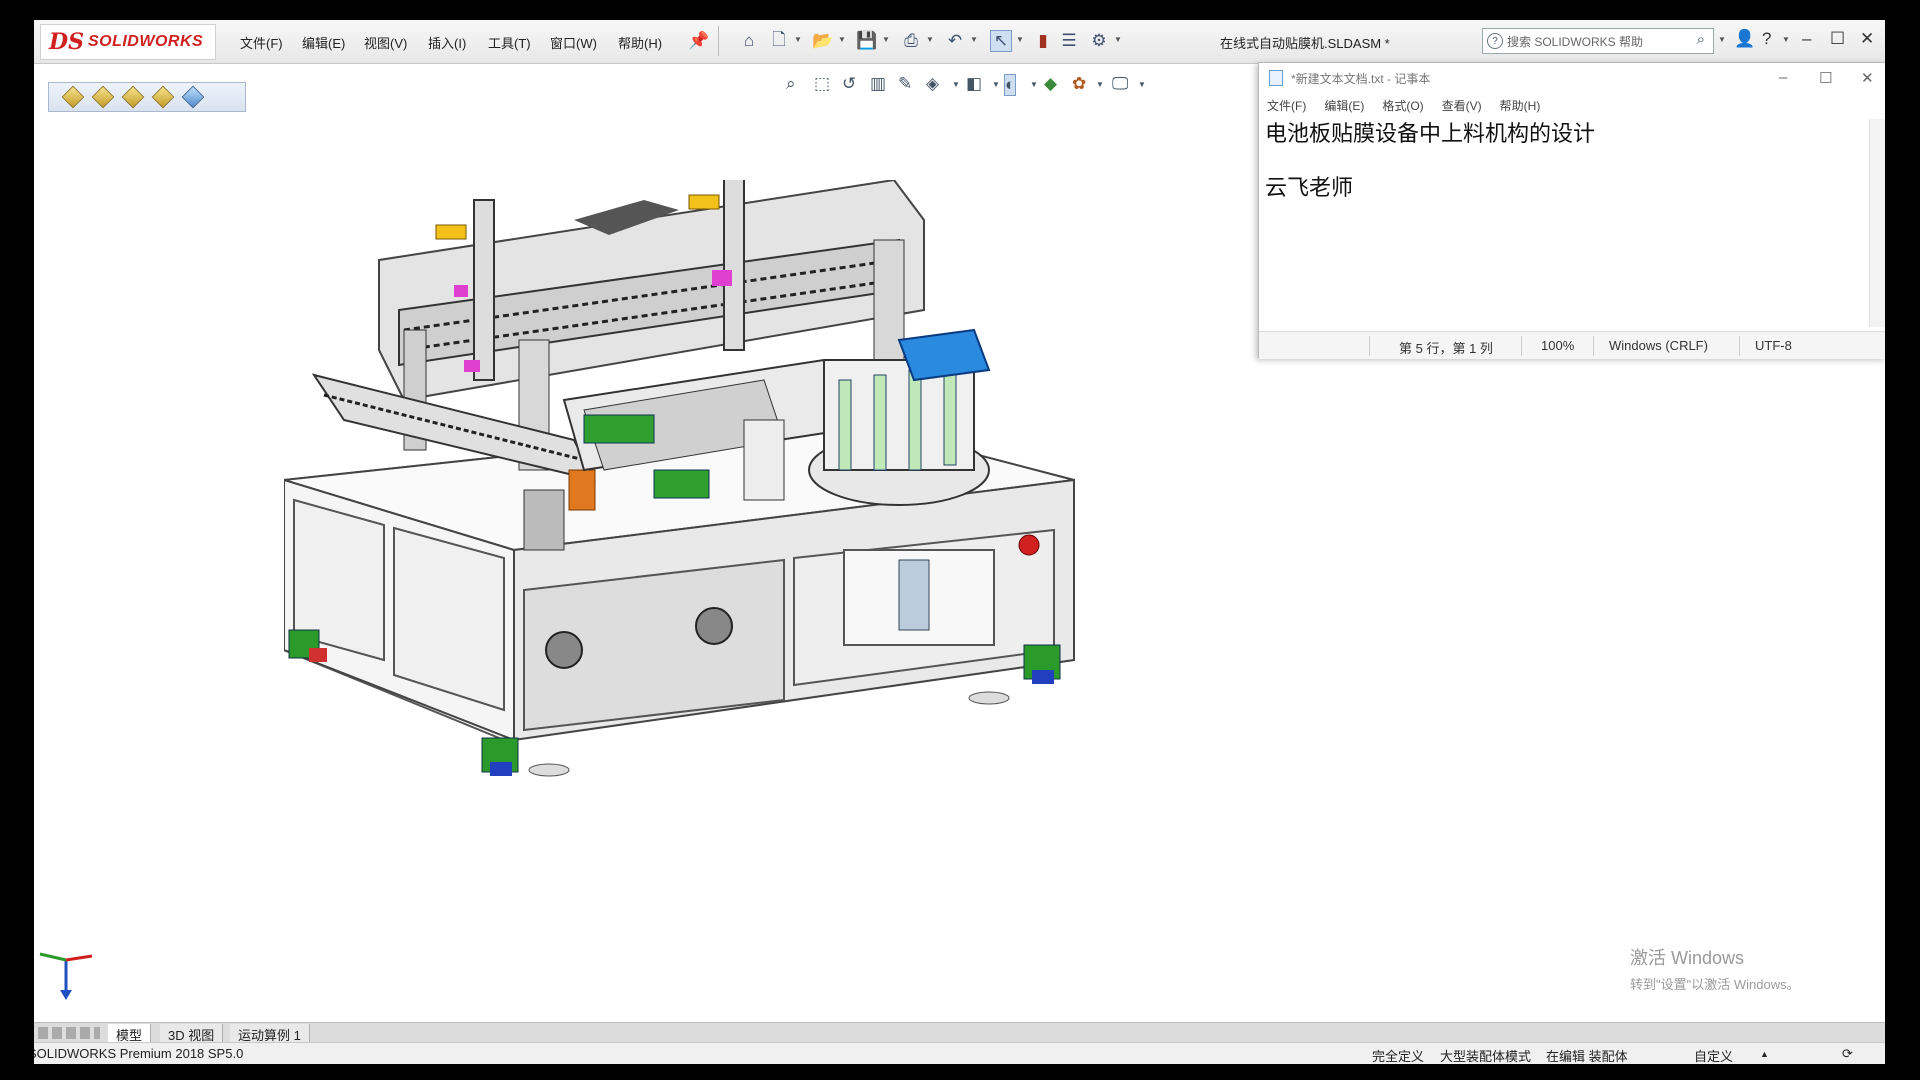 The image size is (1920, 1080). What do you see at coordinates (1495, 41) in the screenshot?
I see `help-question-icon: ?` at bounding box center [1495, 41].